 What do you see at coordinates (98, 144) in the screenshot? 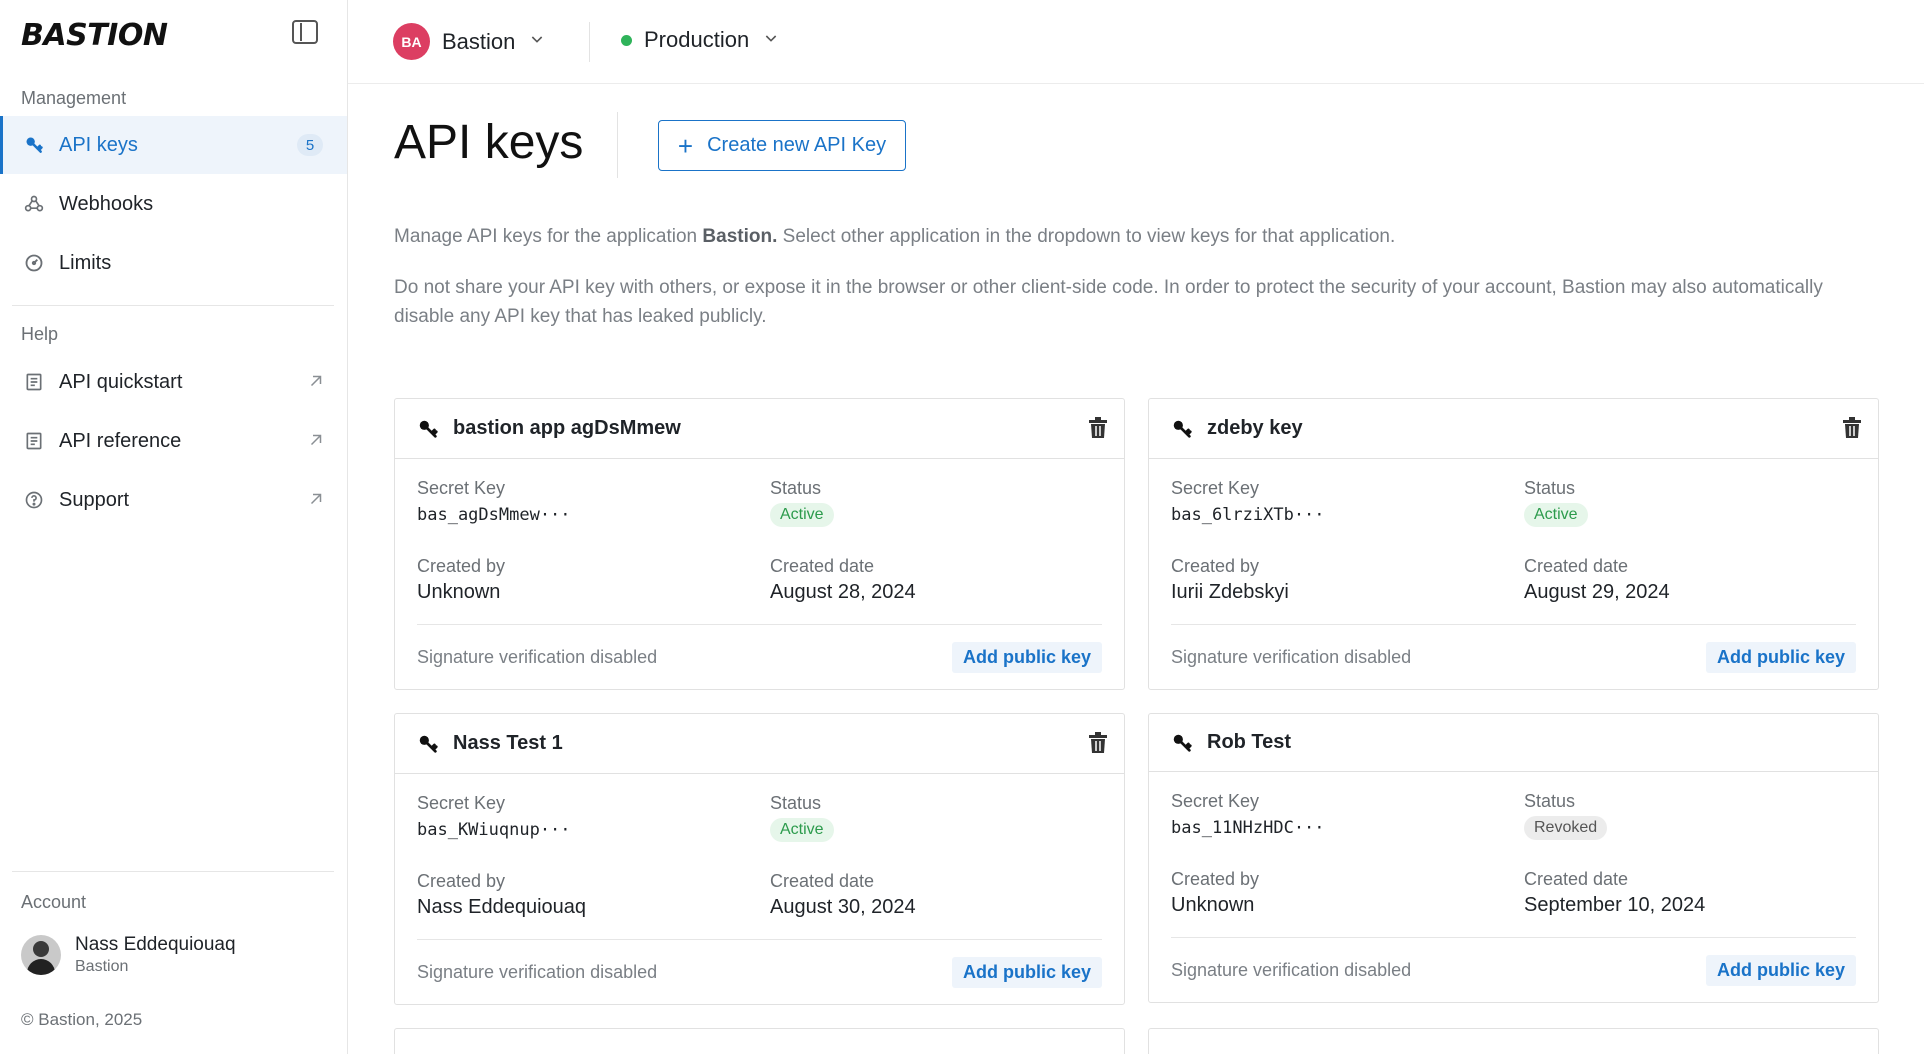
I see `sidebar-item-label: API keys` at bounding box center [98, 144].